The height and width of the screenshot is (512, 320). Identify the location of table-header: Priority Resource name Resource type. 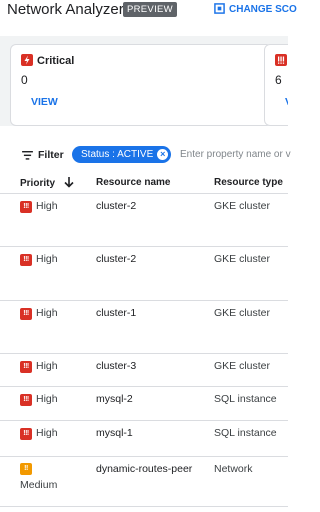
(144, 182).